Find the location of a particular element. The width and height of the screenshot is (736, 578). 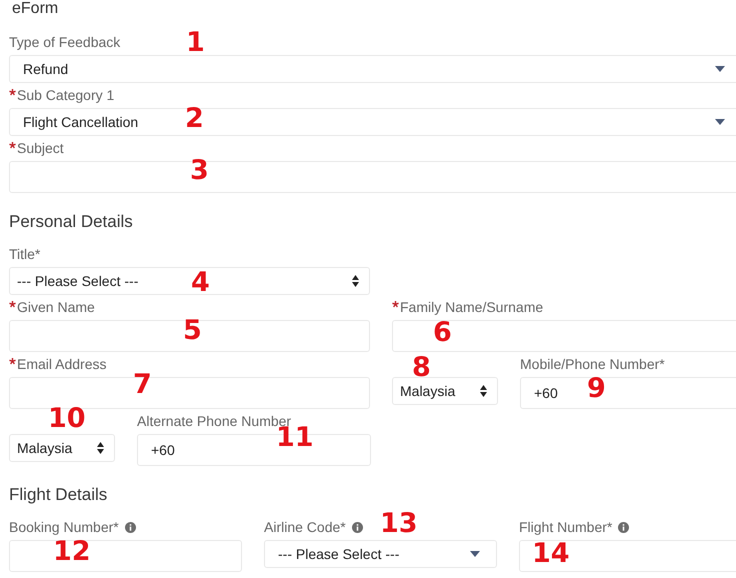

field-label: Mobile/Phone Number* is located at coordinates (592, 364).